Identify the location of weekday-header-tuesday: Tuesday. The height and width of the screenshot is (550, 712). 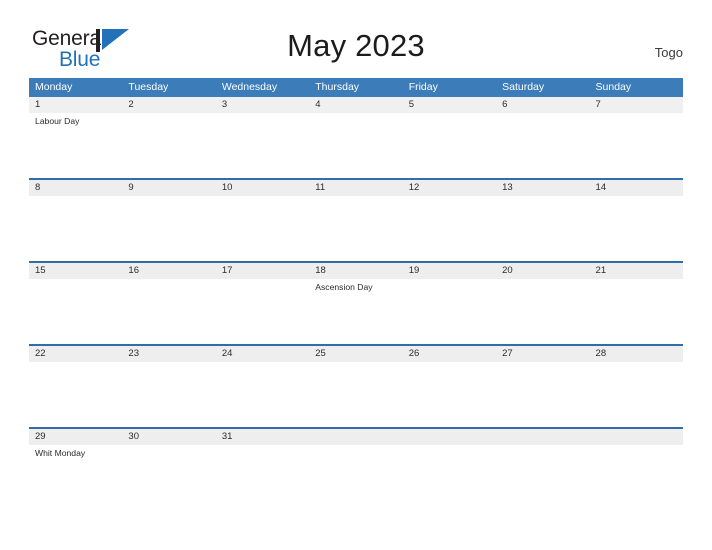
(148, 87).